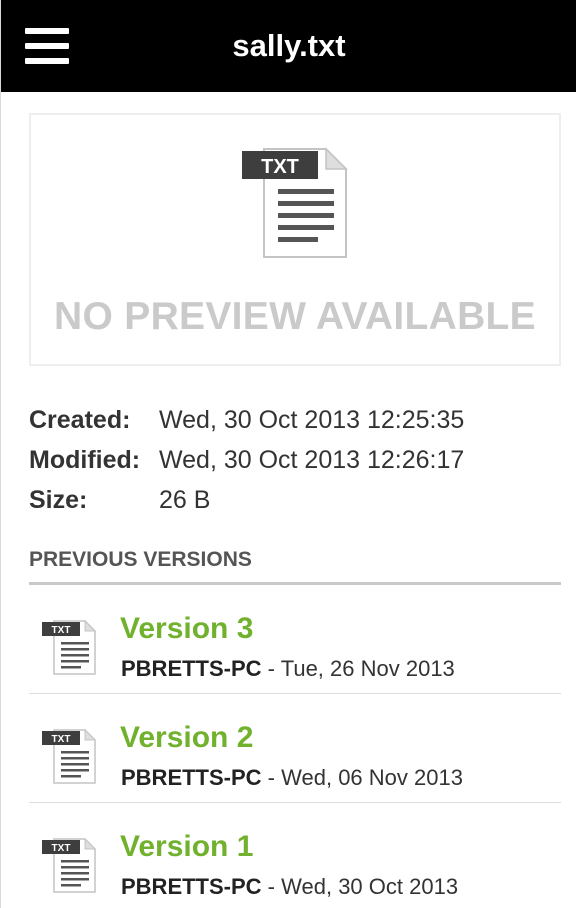  I want to click on size-label: Size:, so click(58, 500).